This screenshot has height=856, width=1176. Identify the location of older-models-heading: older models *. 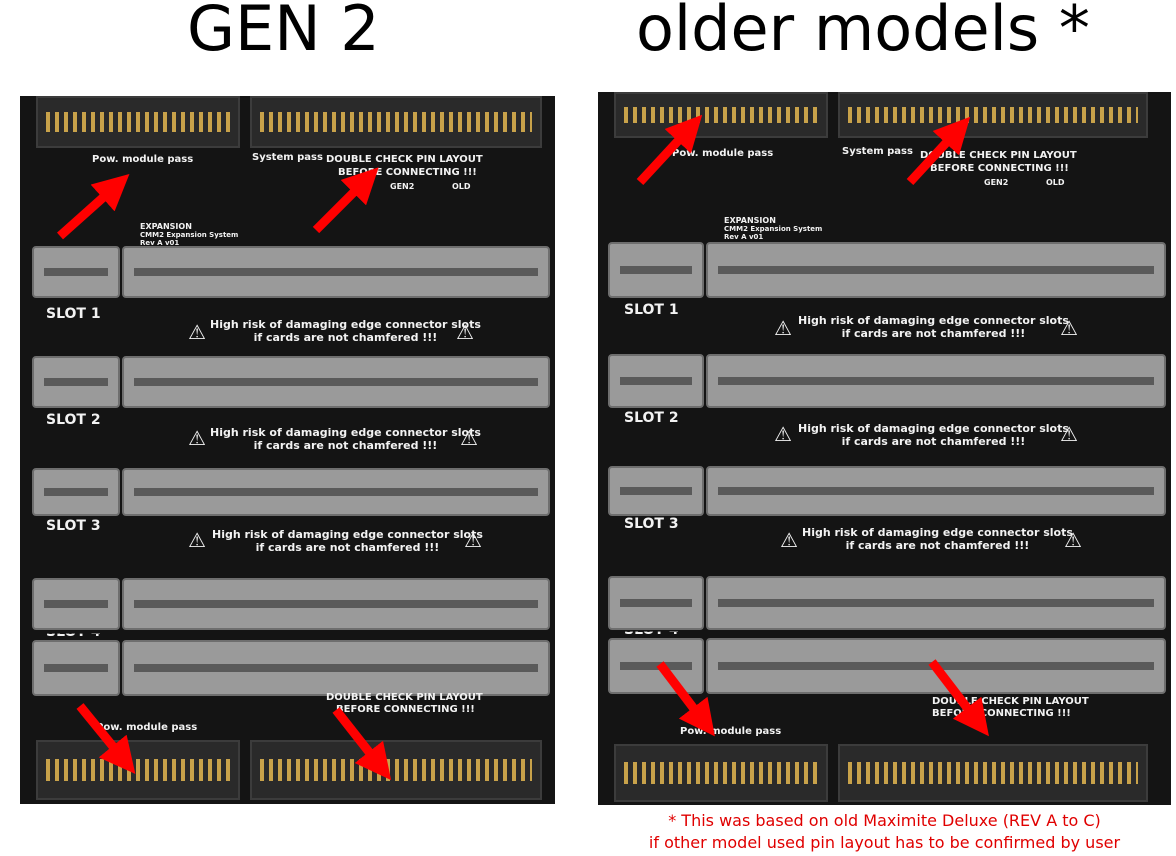
(863, 32).